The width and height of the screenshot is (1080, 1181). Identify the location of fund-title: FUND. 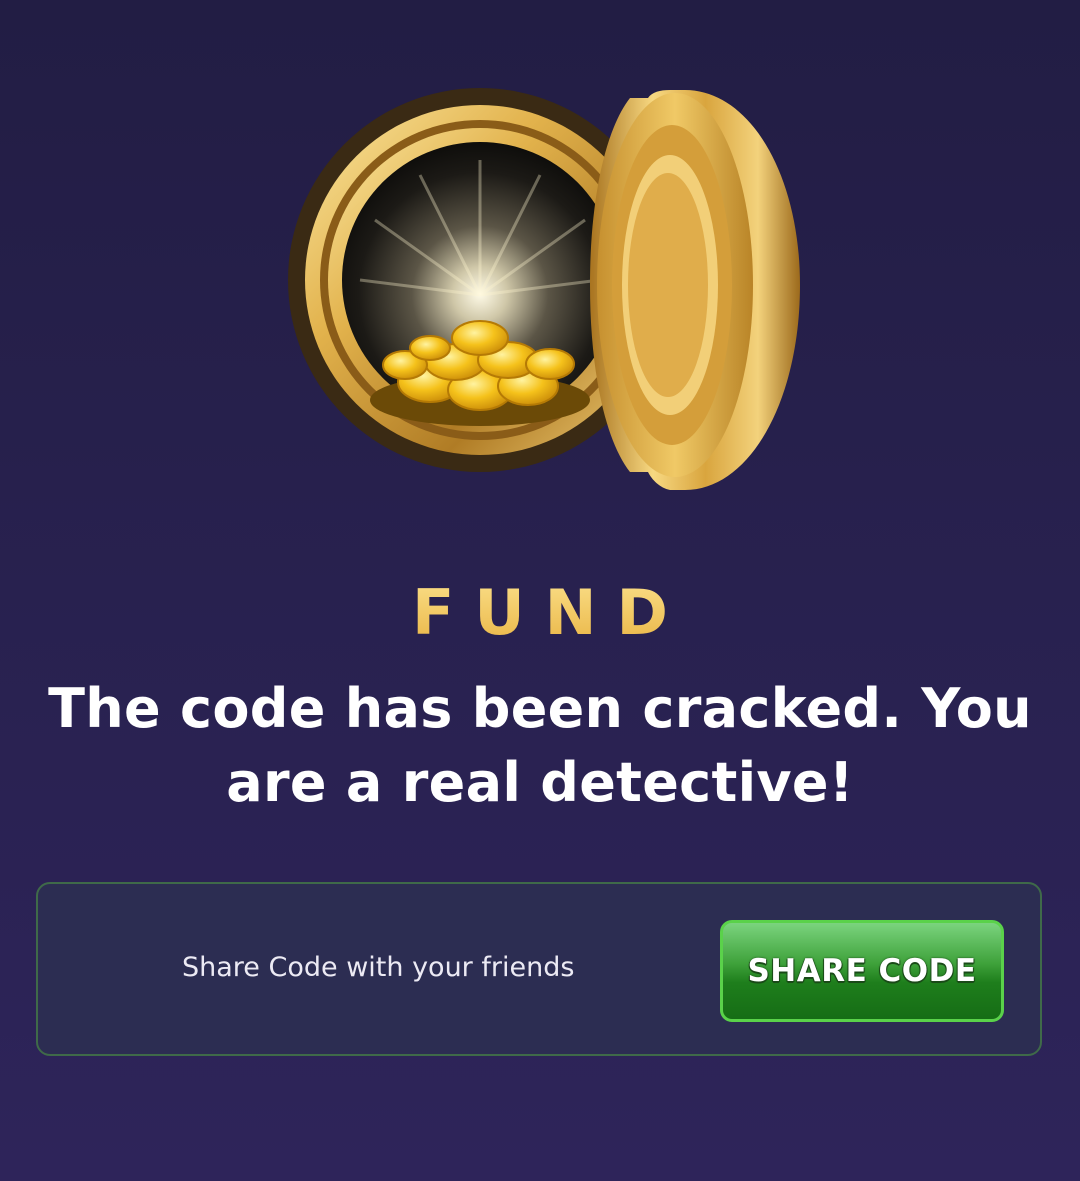
(540, 612).